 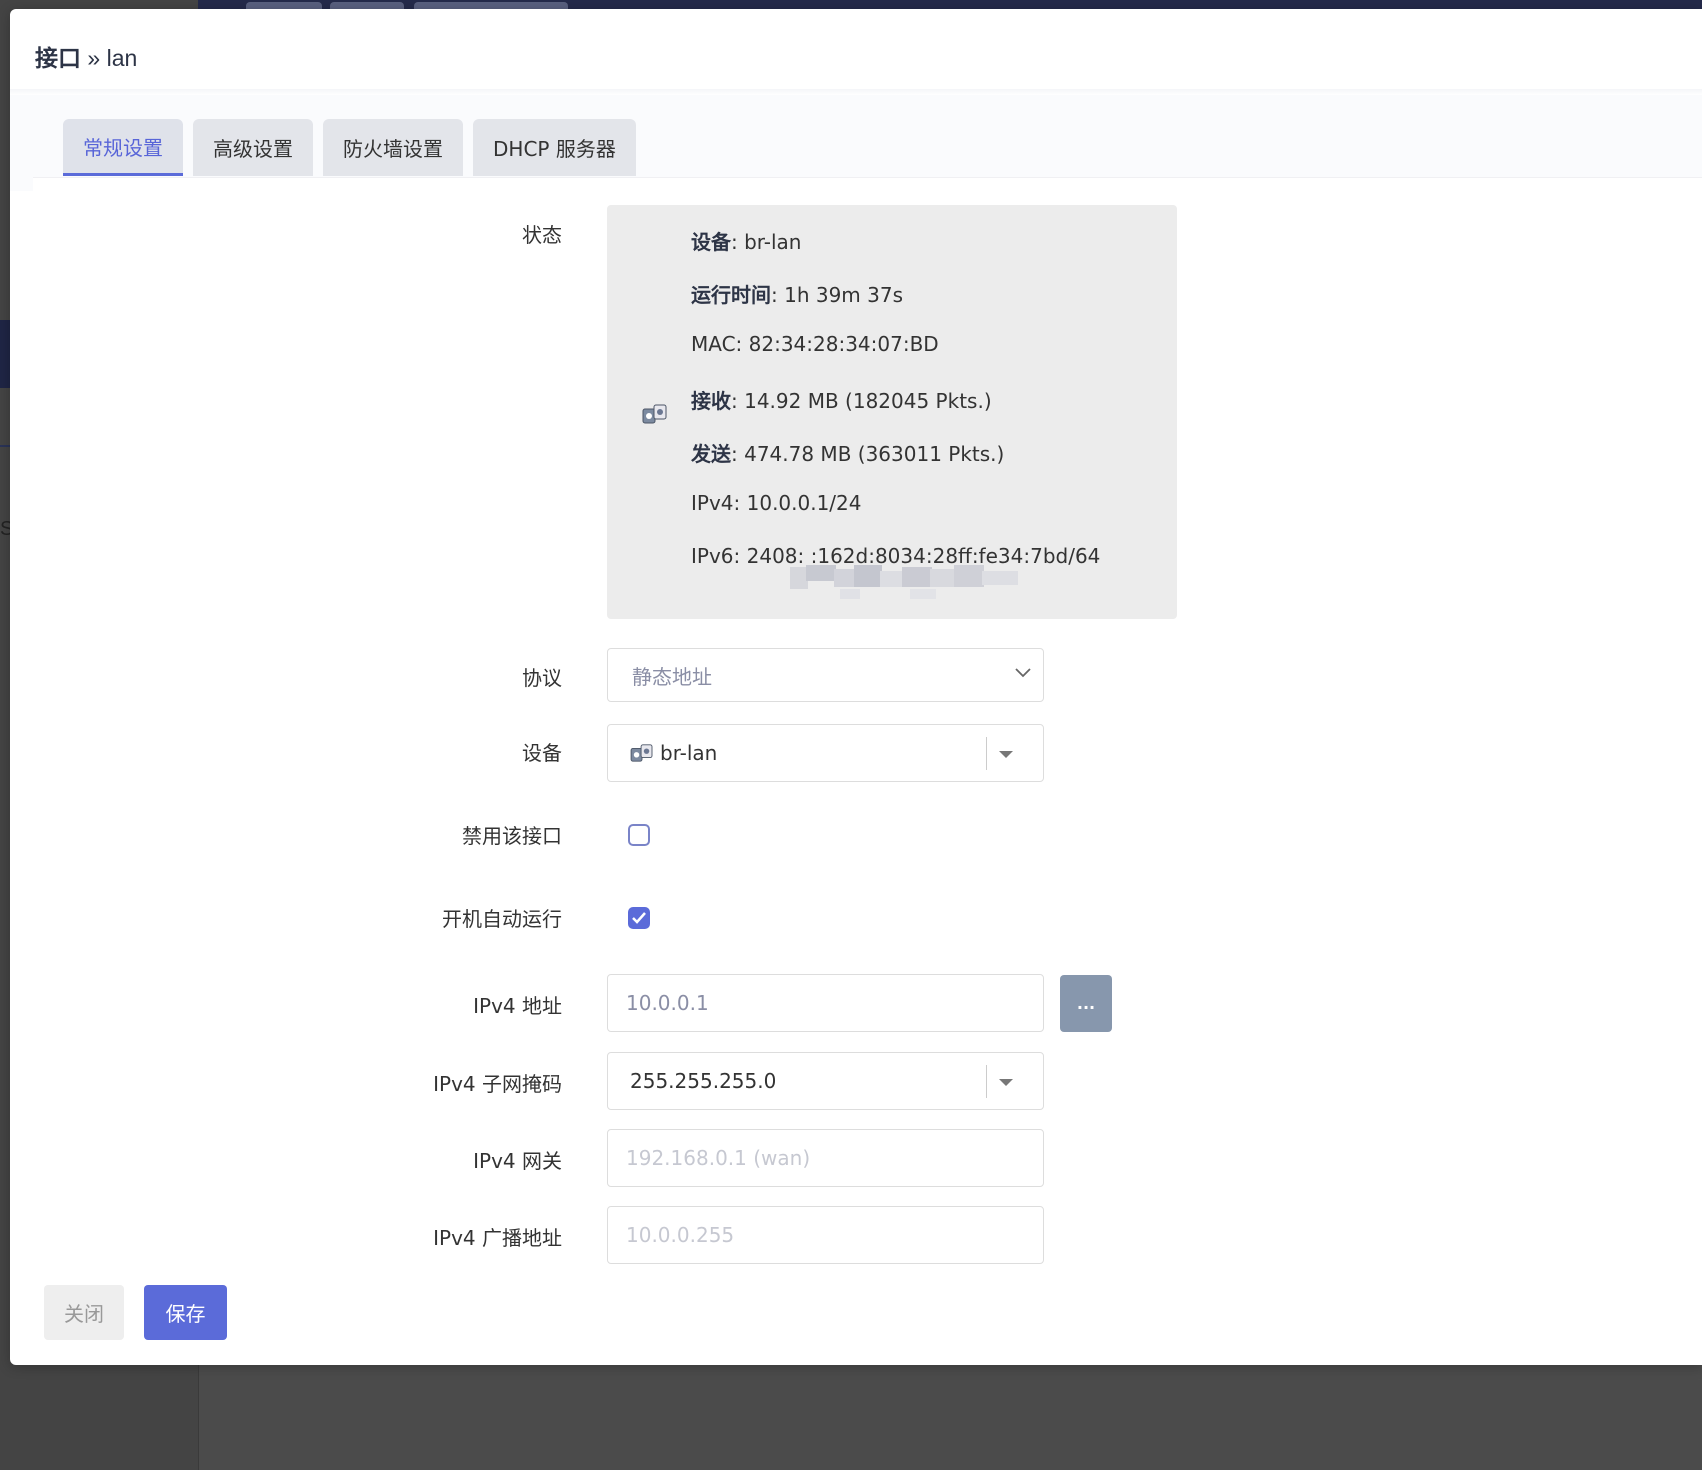 I want to click on device-value: br-lan, so click(x=689, y=753).